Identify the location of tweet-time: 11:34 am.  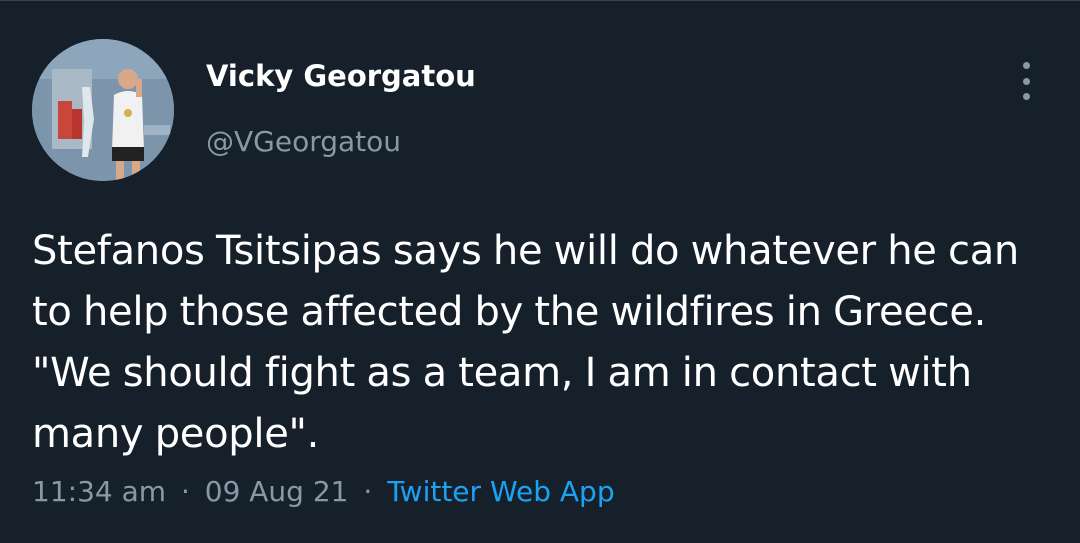
(99, 491).